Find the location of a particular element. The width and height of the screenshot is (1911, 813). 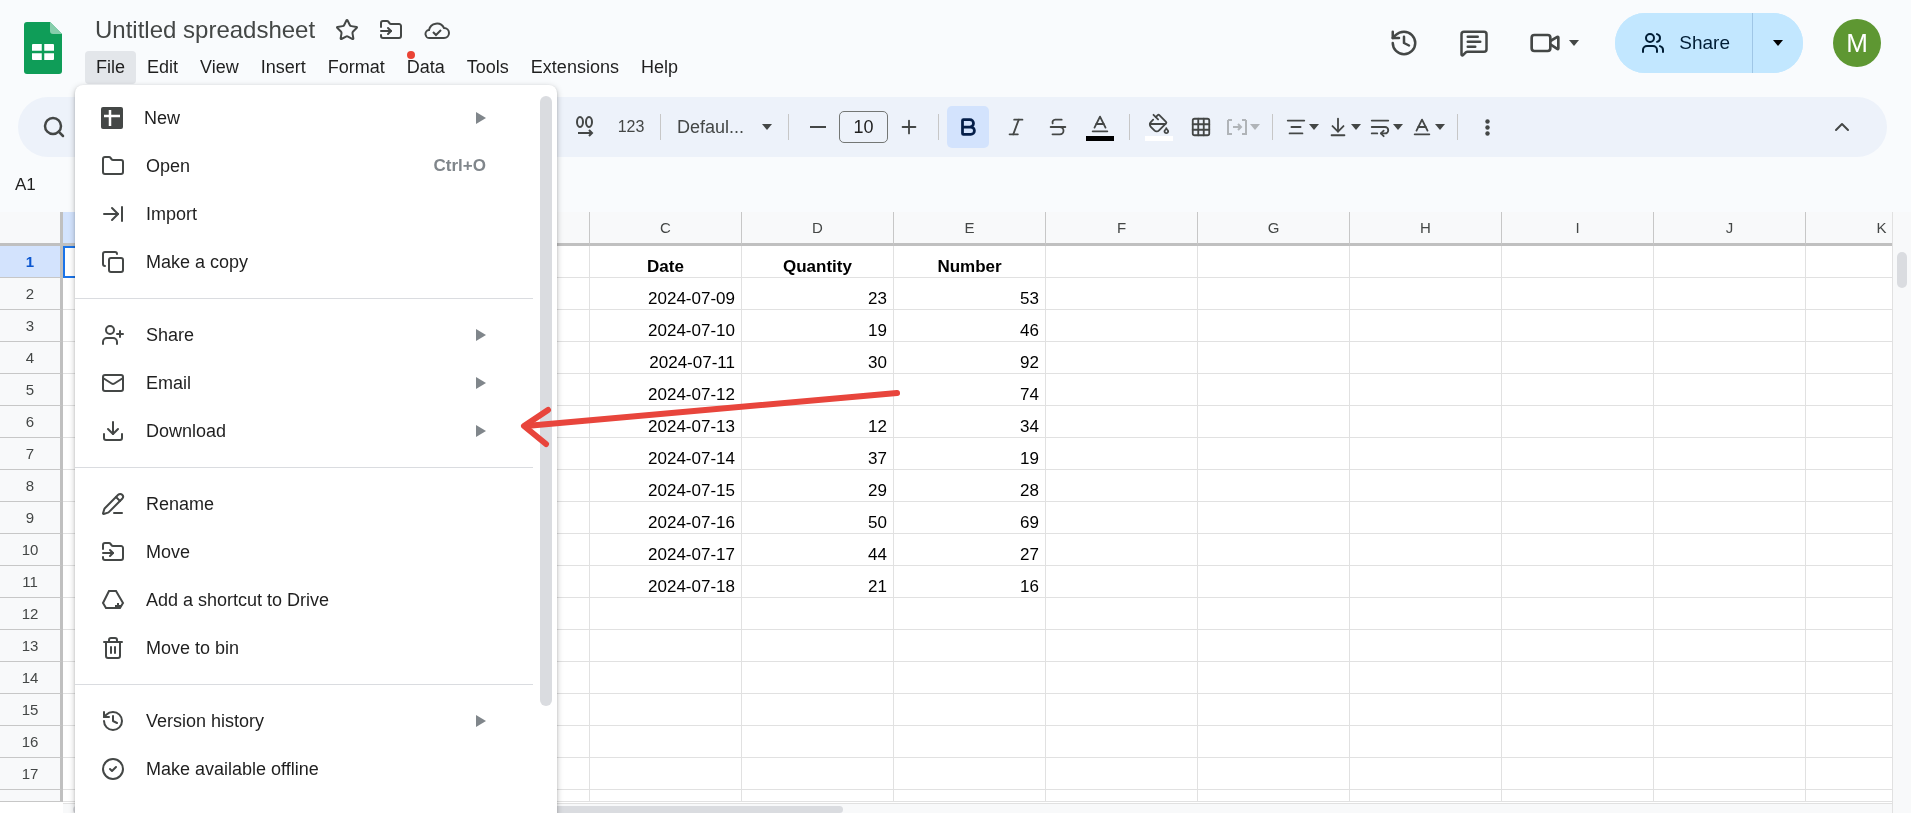

name-box: A1 is located at coordinates (25, 184).